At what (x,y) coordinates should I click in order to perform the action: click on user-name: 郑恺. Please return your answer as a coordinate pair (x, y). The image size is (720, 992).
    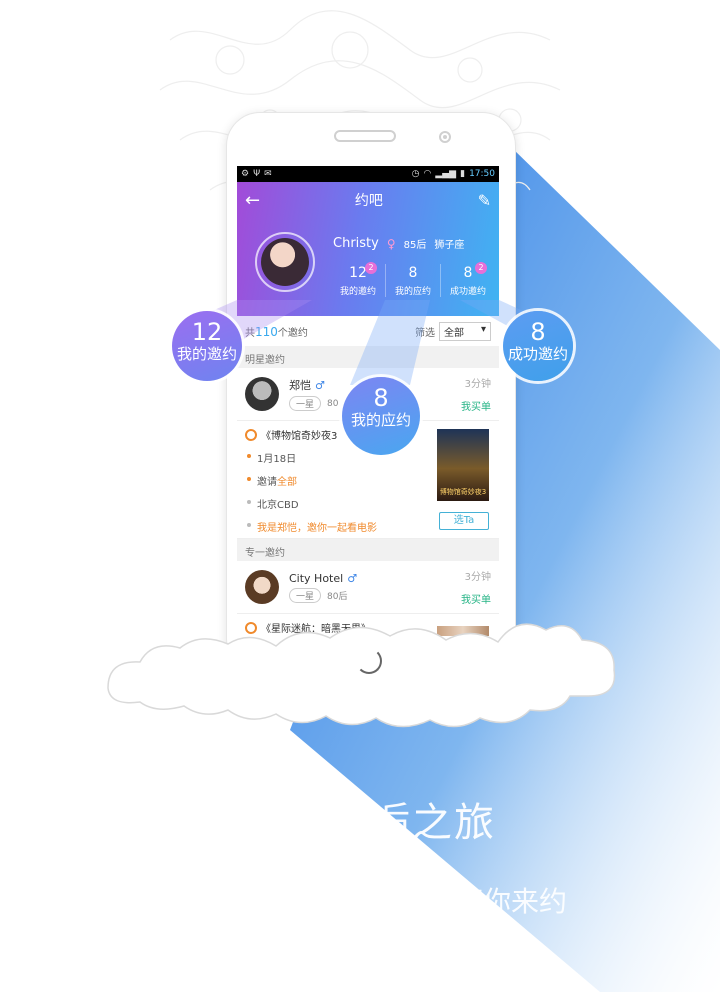
    Looking at the image, I should click on (300, 385).